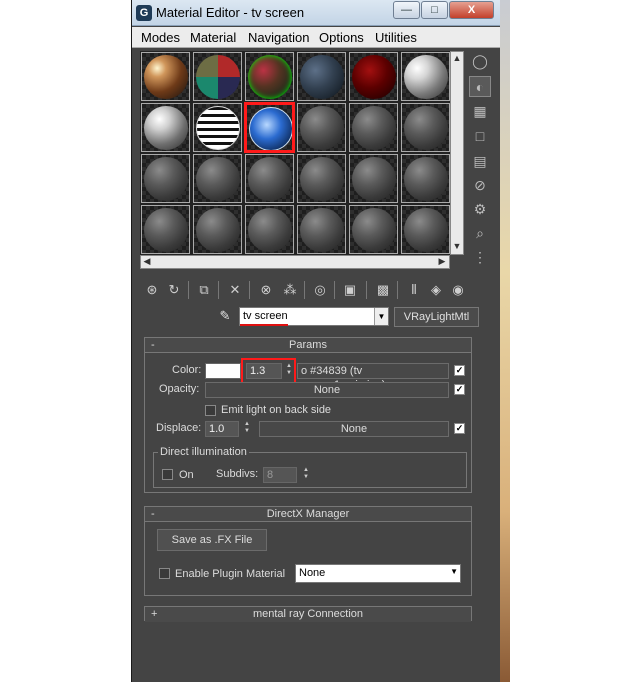 The image size is (640, 682). Describe the element at coordinates (457, 246) in the screenshot. I see `scroll-down-icon: ▼` at that location.